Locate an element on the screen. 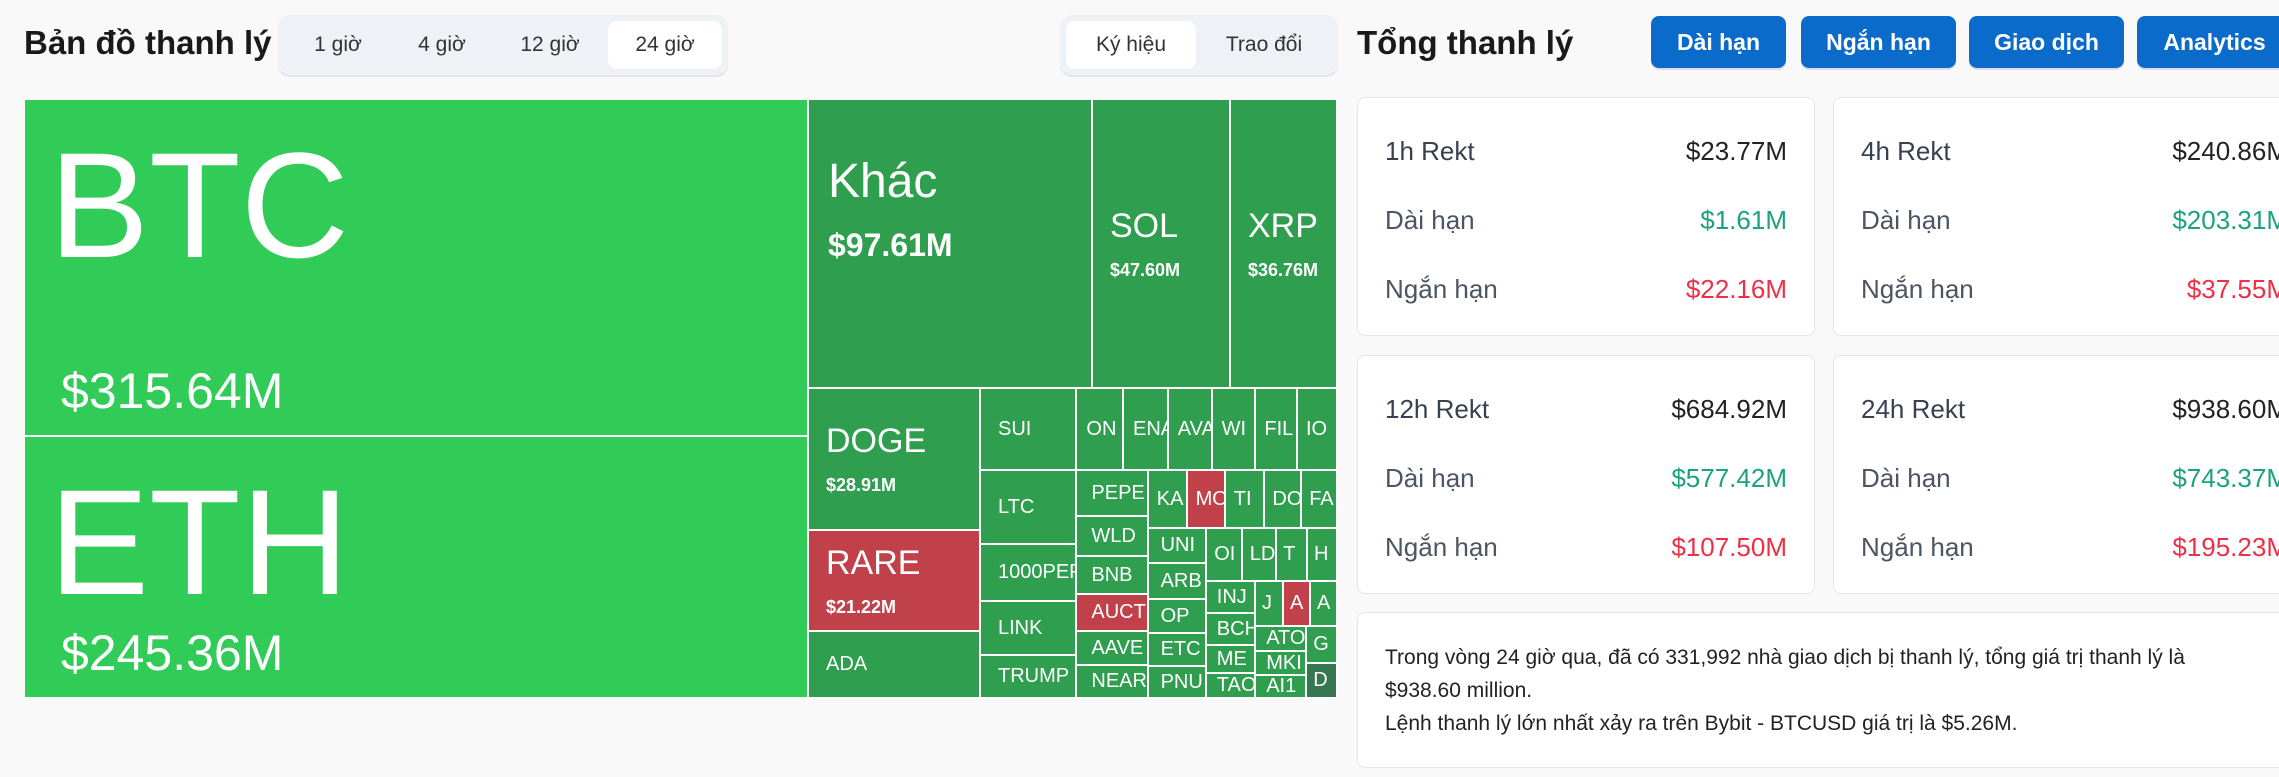 This screenshot has height=777, width=2279. treemap-cell-uni: UNI is located at coordinates (1178, 546).